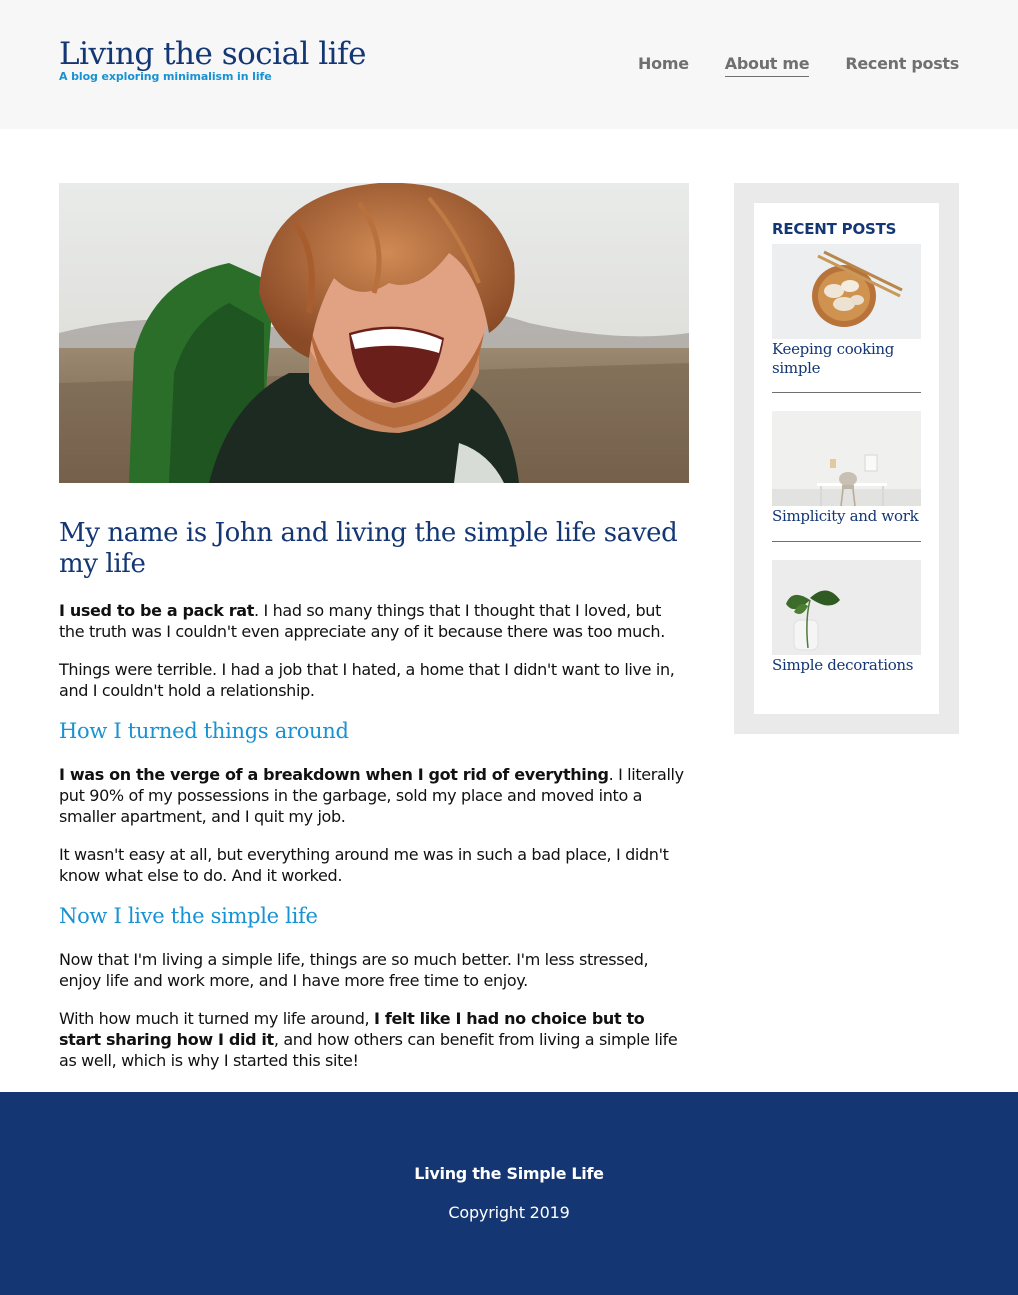 The height and width of the screenshot is (1295, 1018). Describe the element at coordinates (204, 731) in the screenshot. I see `section-heading: How I turned things around` at that location.